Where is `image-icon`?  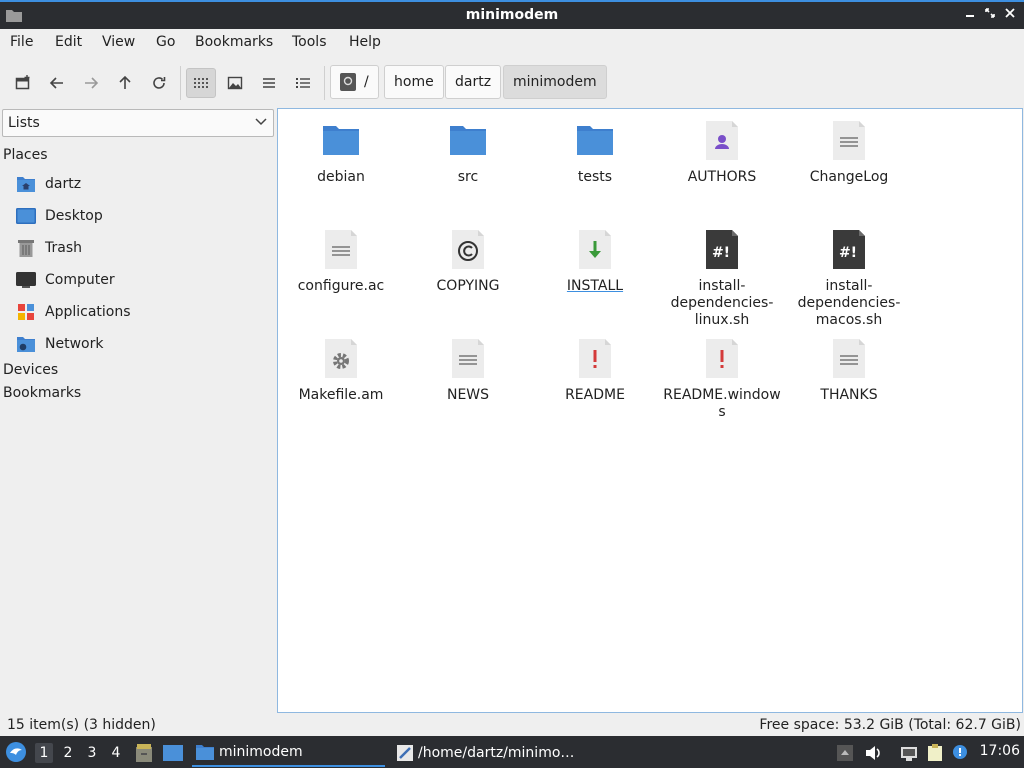
image-icon is located at coordinates (235, 83).